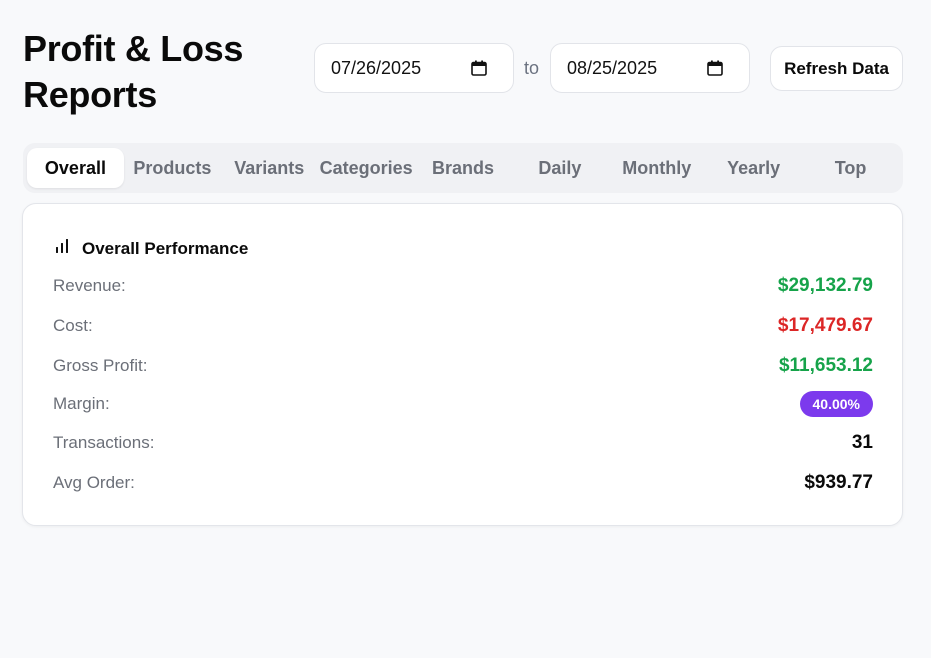  Describe the element at coordinates (836, 68) in the screenshot. I see `refresh-data-button: Refresh Data` at that location.